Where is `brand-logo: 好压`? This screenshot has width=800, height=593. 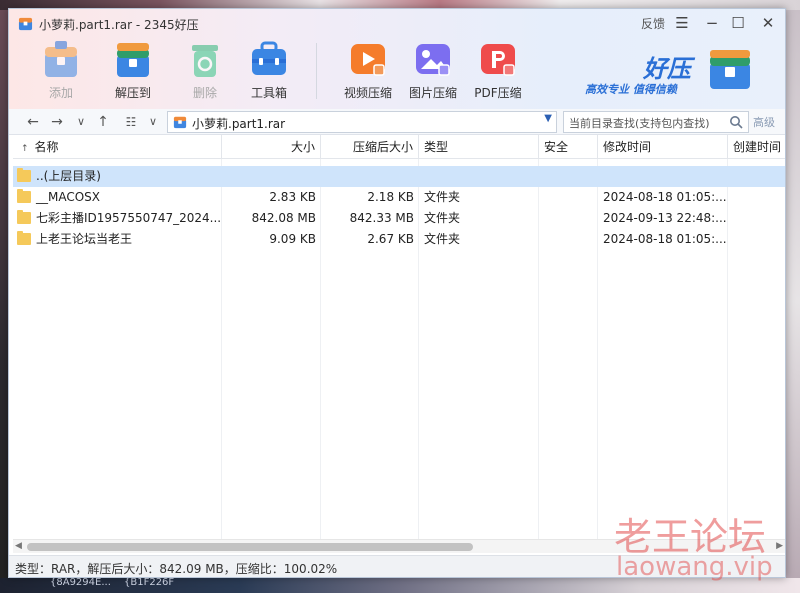
brand-logo: 好压 is located at coordinates (667, 69).